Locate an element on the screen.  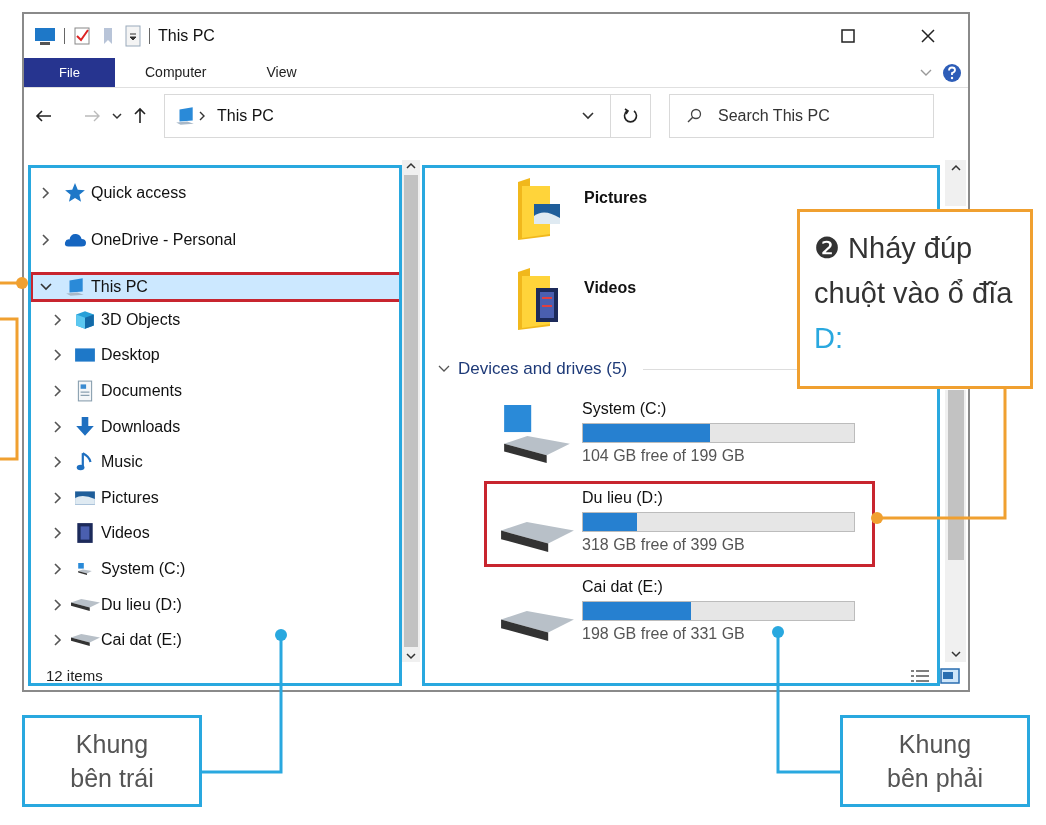
status-text: 12 items is located at coordinates (74, 675).